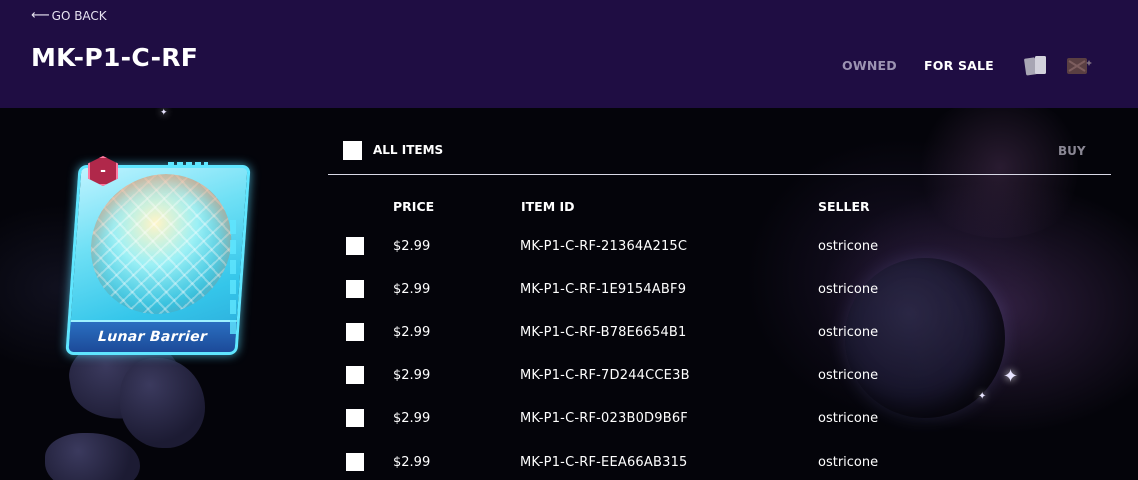 This screenshot has width=1138, height=480. What do you see at coordinates (604, 246) in the screenshot?
I see `row-item-id: MK-P1-C-RF-21364A215C` at bounding box center [604, 246].